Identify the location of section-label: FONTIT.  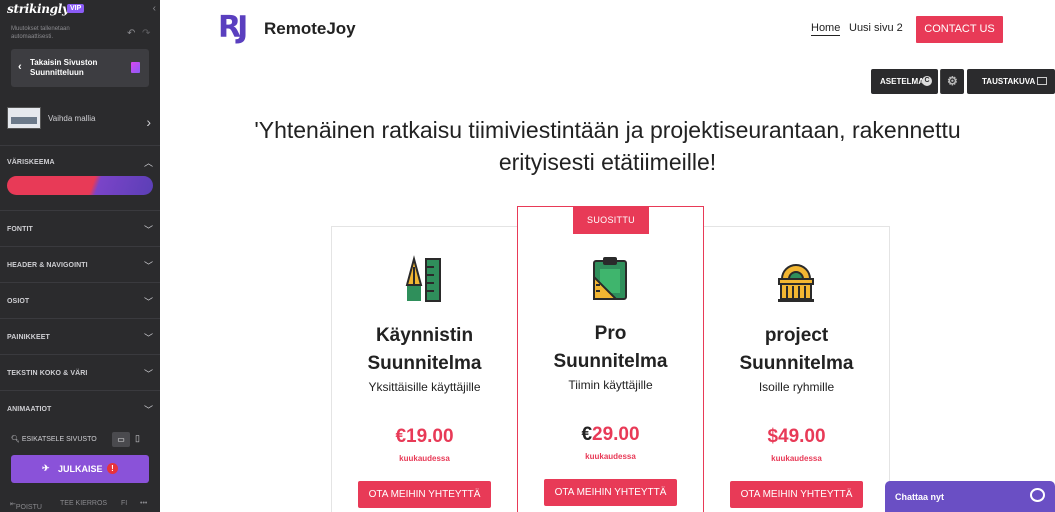
(20, 229).